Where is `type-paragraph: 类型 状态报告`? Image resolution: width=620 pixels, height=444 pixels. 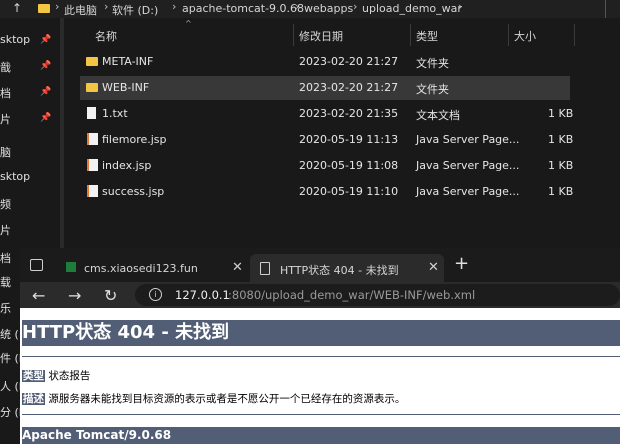
type-paragraph: 类型 状态报告 is located at coordinates (56, 375).